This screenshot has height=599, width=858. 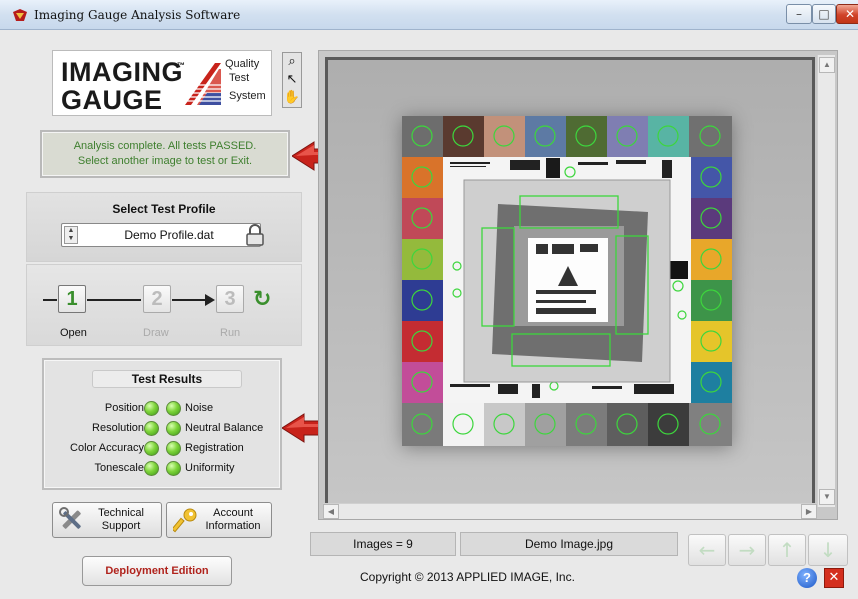 I want to click on nav-left-button: ←, so click(x=707, y=550).